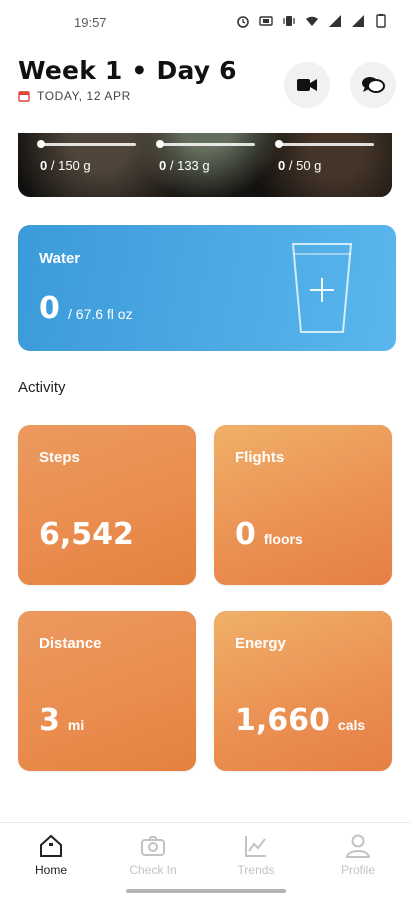 The image size is (410, 900). Describe the element at coordinates (153, 870) in the screenshot. I see `nav-label: Check In` at that location.